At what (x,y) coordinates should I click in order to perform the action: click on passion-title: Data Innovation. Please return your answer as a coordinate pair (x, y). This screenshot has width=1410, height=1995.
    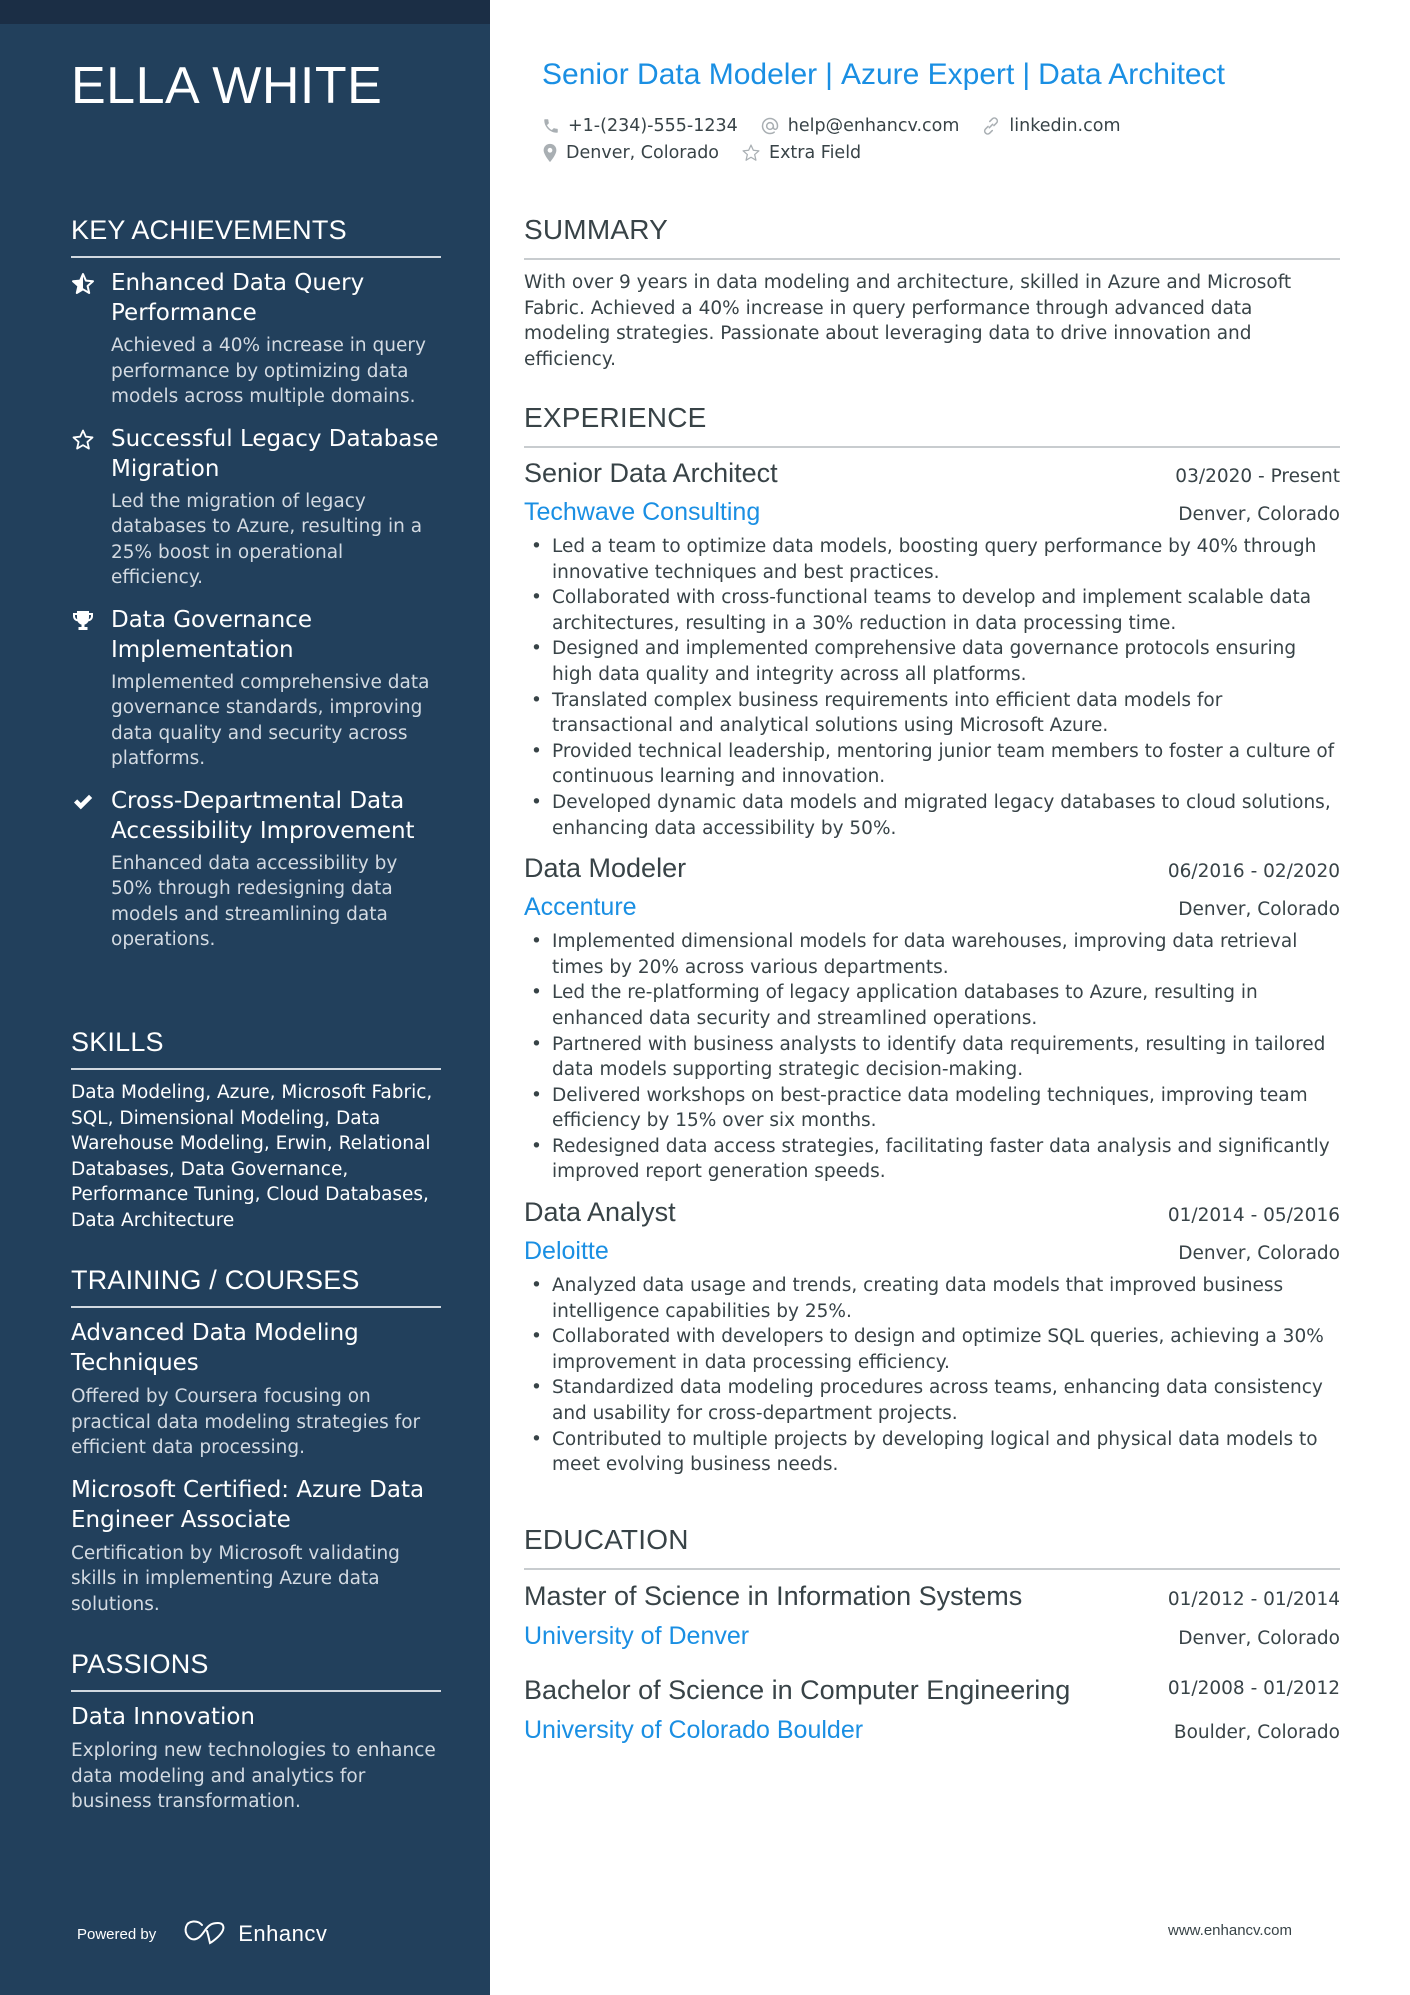
    Looking at the image, I should click on (163, 1717).